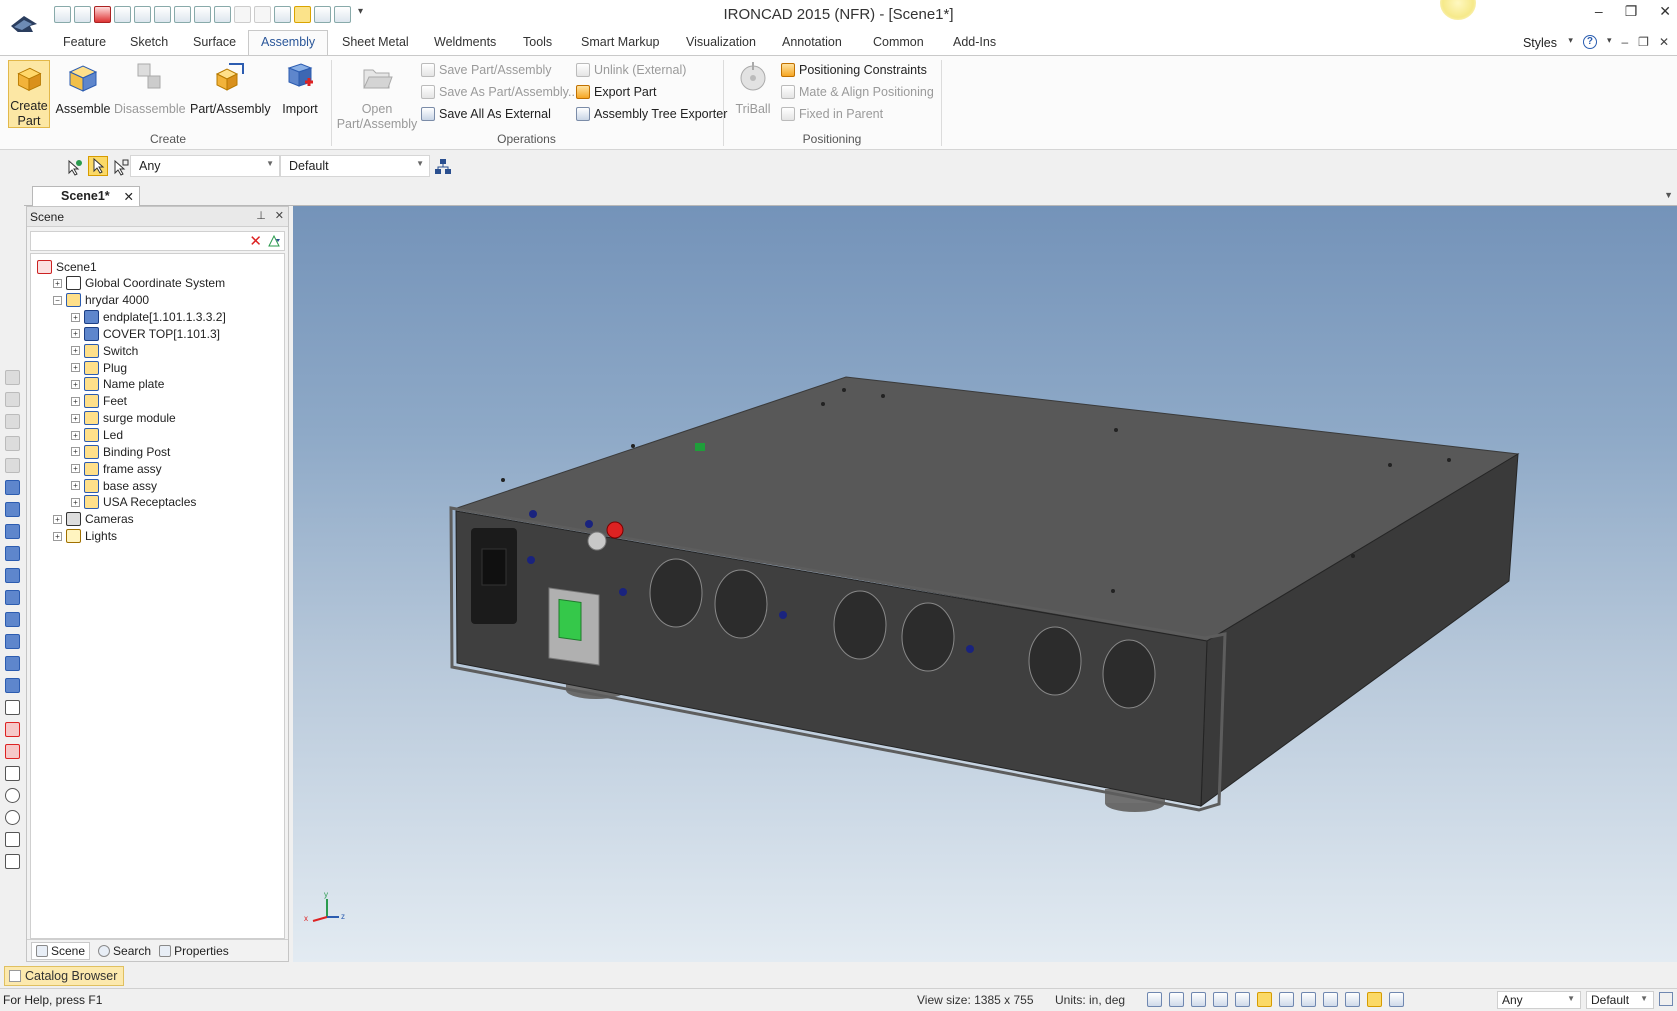 The image size is (1677, 1011). I want to click on tree-node: + Led, so click(97, 435).